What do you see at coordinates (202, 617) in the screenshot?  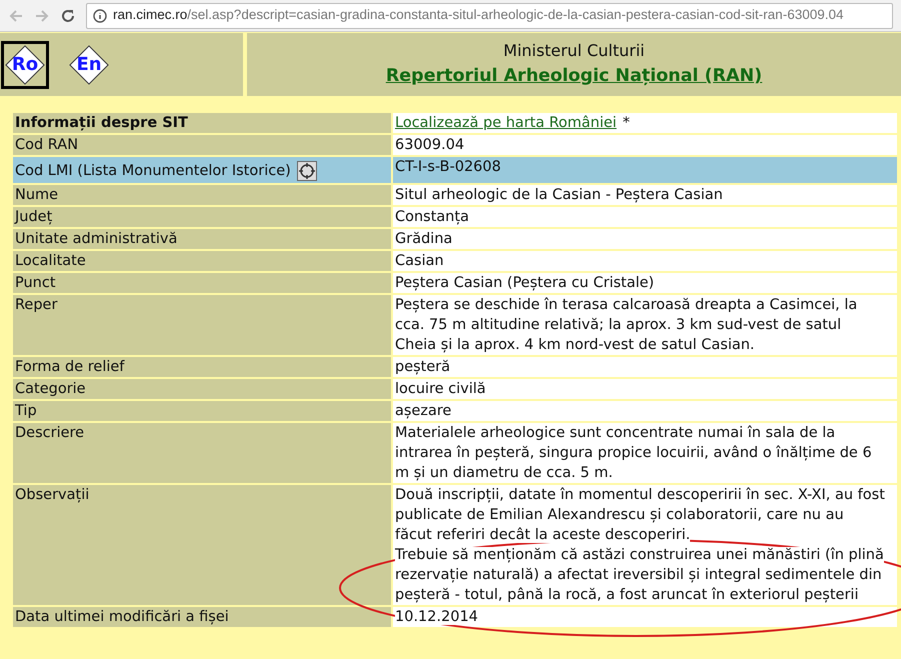 I see `field-label-cell: Data ultimei modificări a fișei` at bounding box center [202, 617].